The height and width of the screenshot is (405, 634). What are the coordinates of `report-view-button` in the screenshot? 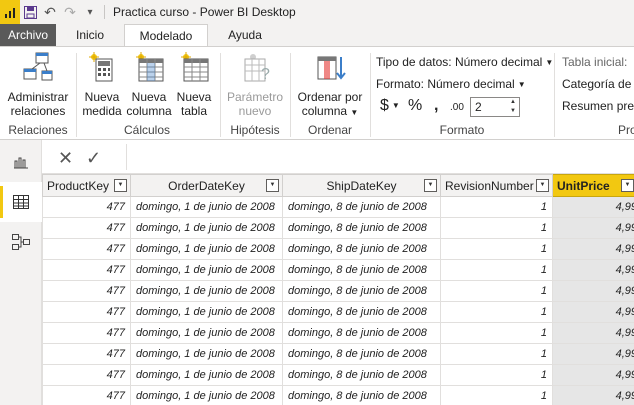 It's located at (21, 162).